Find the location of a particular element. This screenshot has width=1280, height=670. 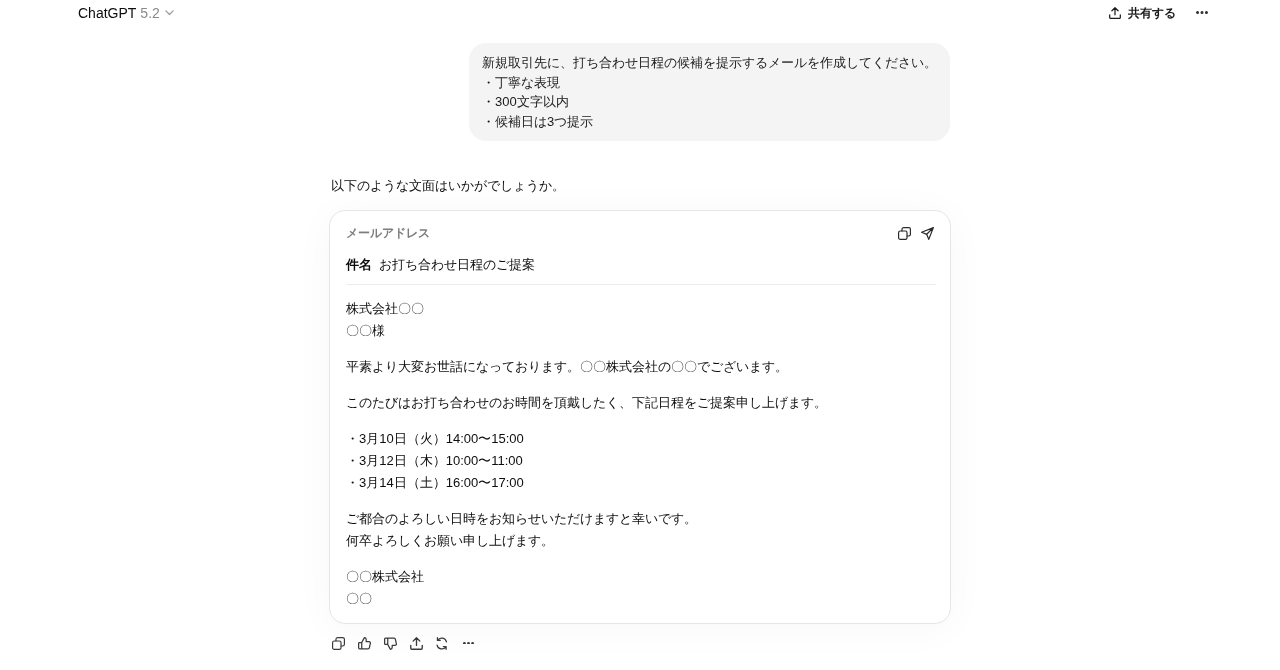

email-body-line: 何卒よろしくお願い申し上げます。 is located at coordinates (450, 541).